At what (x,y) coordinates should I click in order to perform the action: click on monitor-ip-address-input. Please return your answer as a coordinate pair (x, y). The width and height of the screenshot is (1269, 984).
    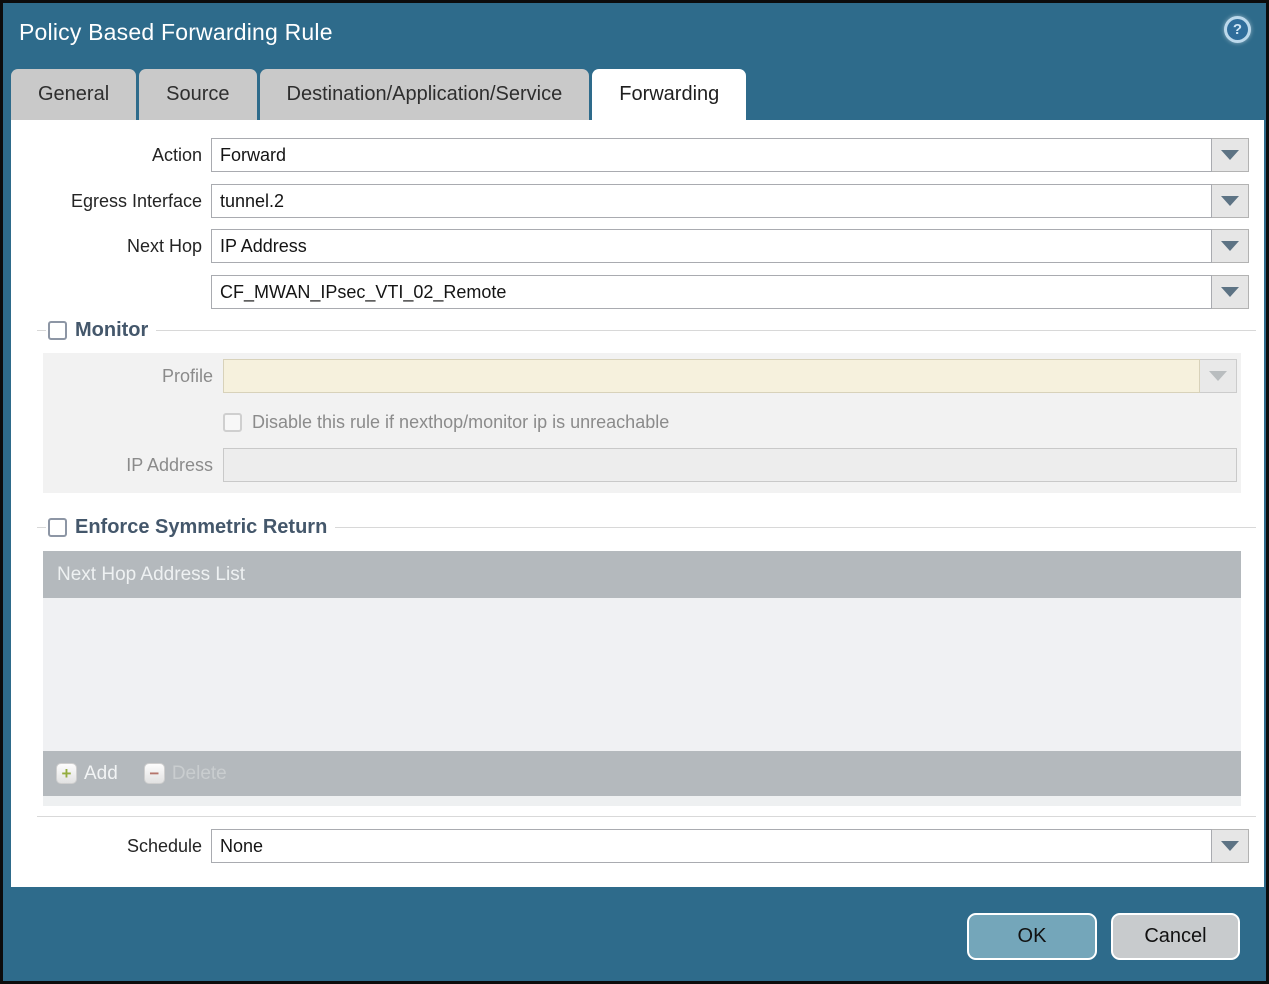
    Looking at the image, I should click on (730, 465).